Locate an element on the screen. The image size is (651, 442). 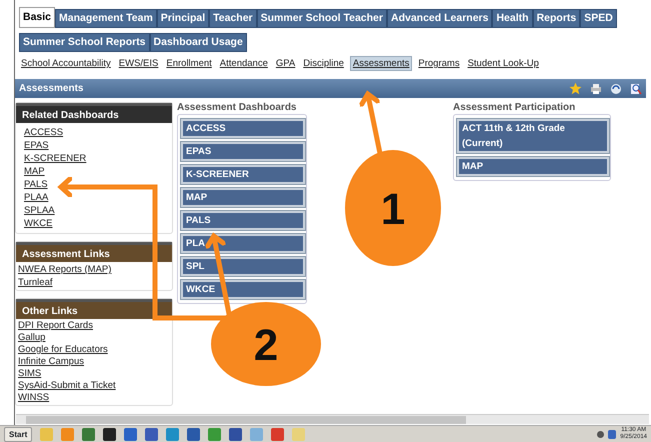
panel-header: Related Dashboards is located at coordinates (94, 113).